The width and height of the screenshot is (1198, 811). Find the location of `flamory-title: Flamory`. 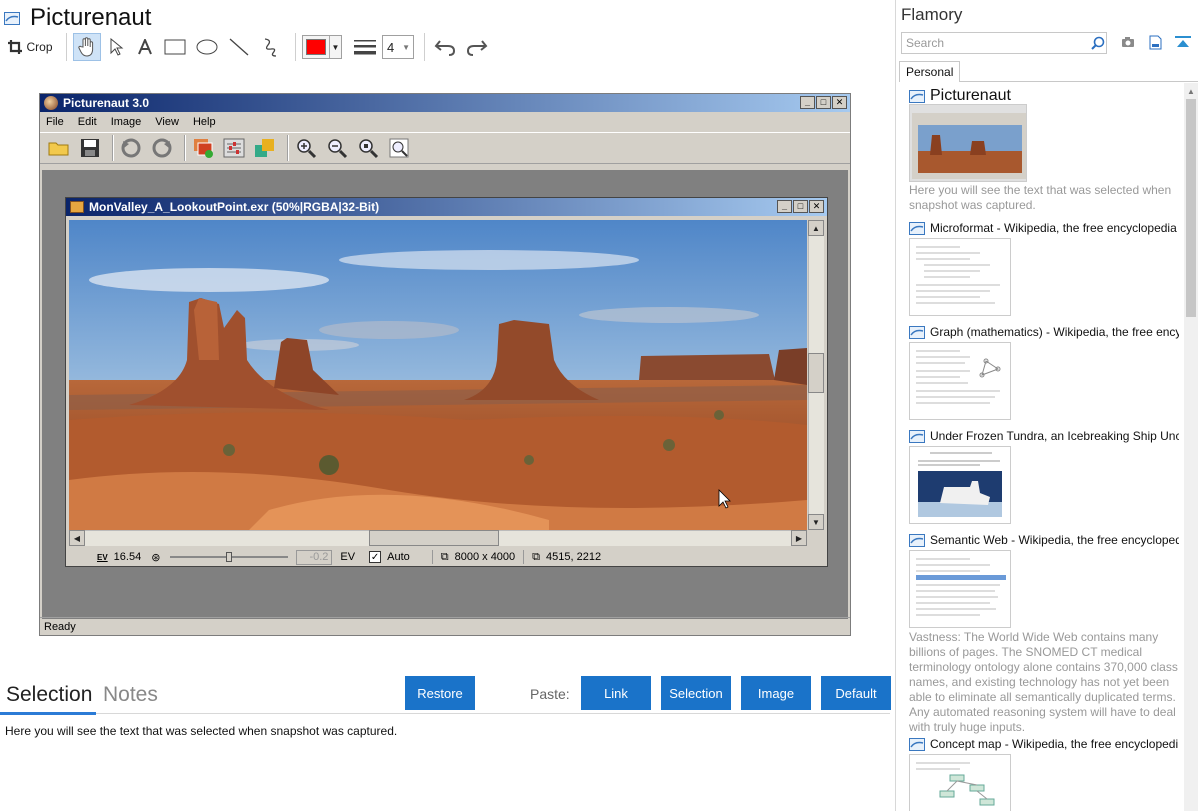

flamory-title: Flamory is located at coordinates (932, 14).